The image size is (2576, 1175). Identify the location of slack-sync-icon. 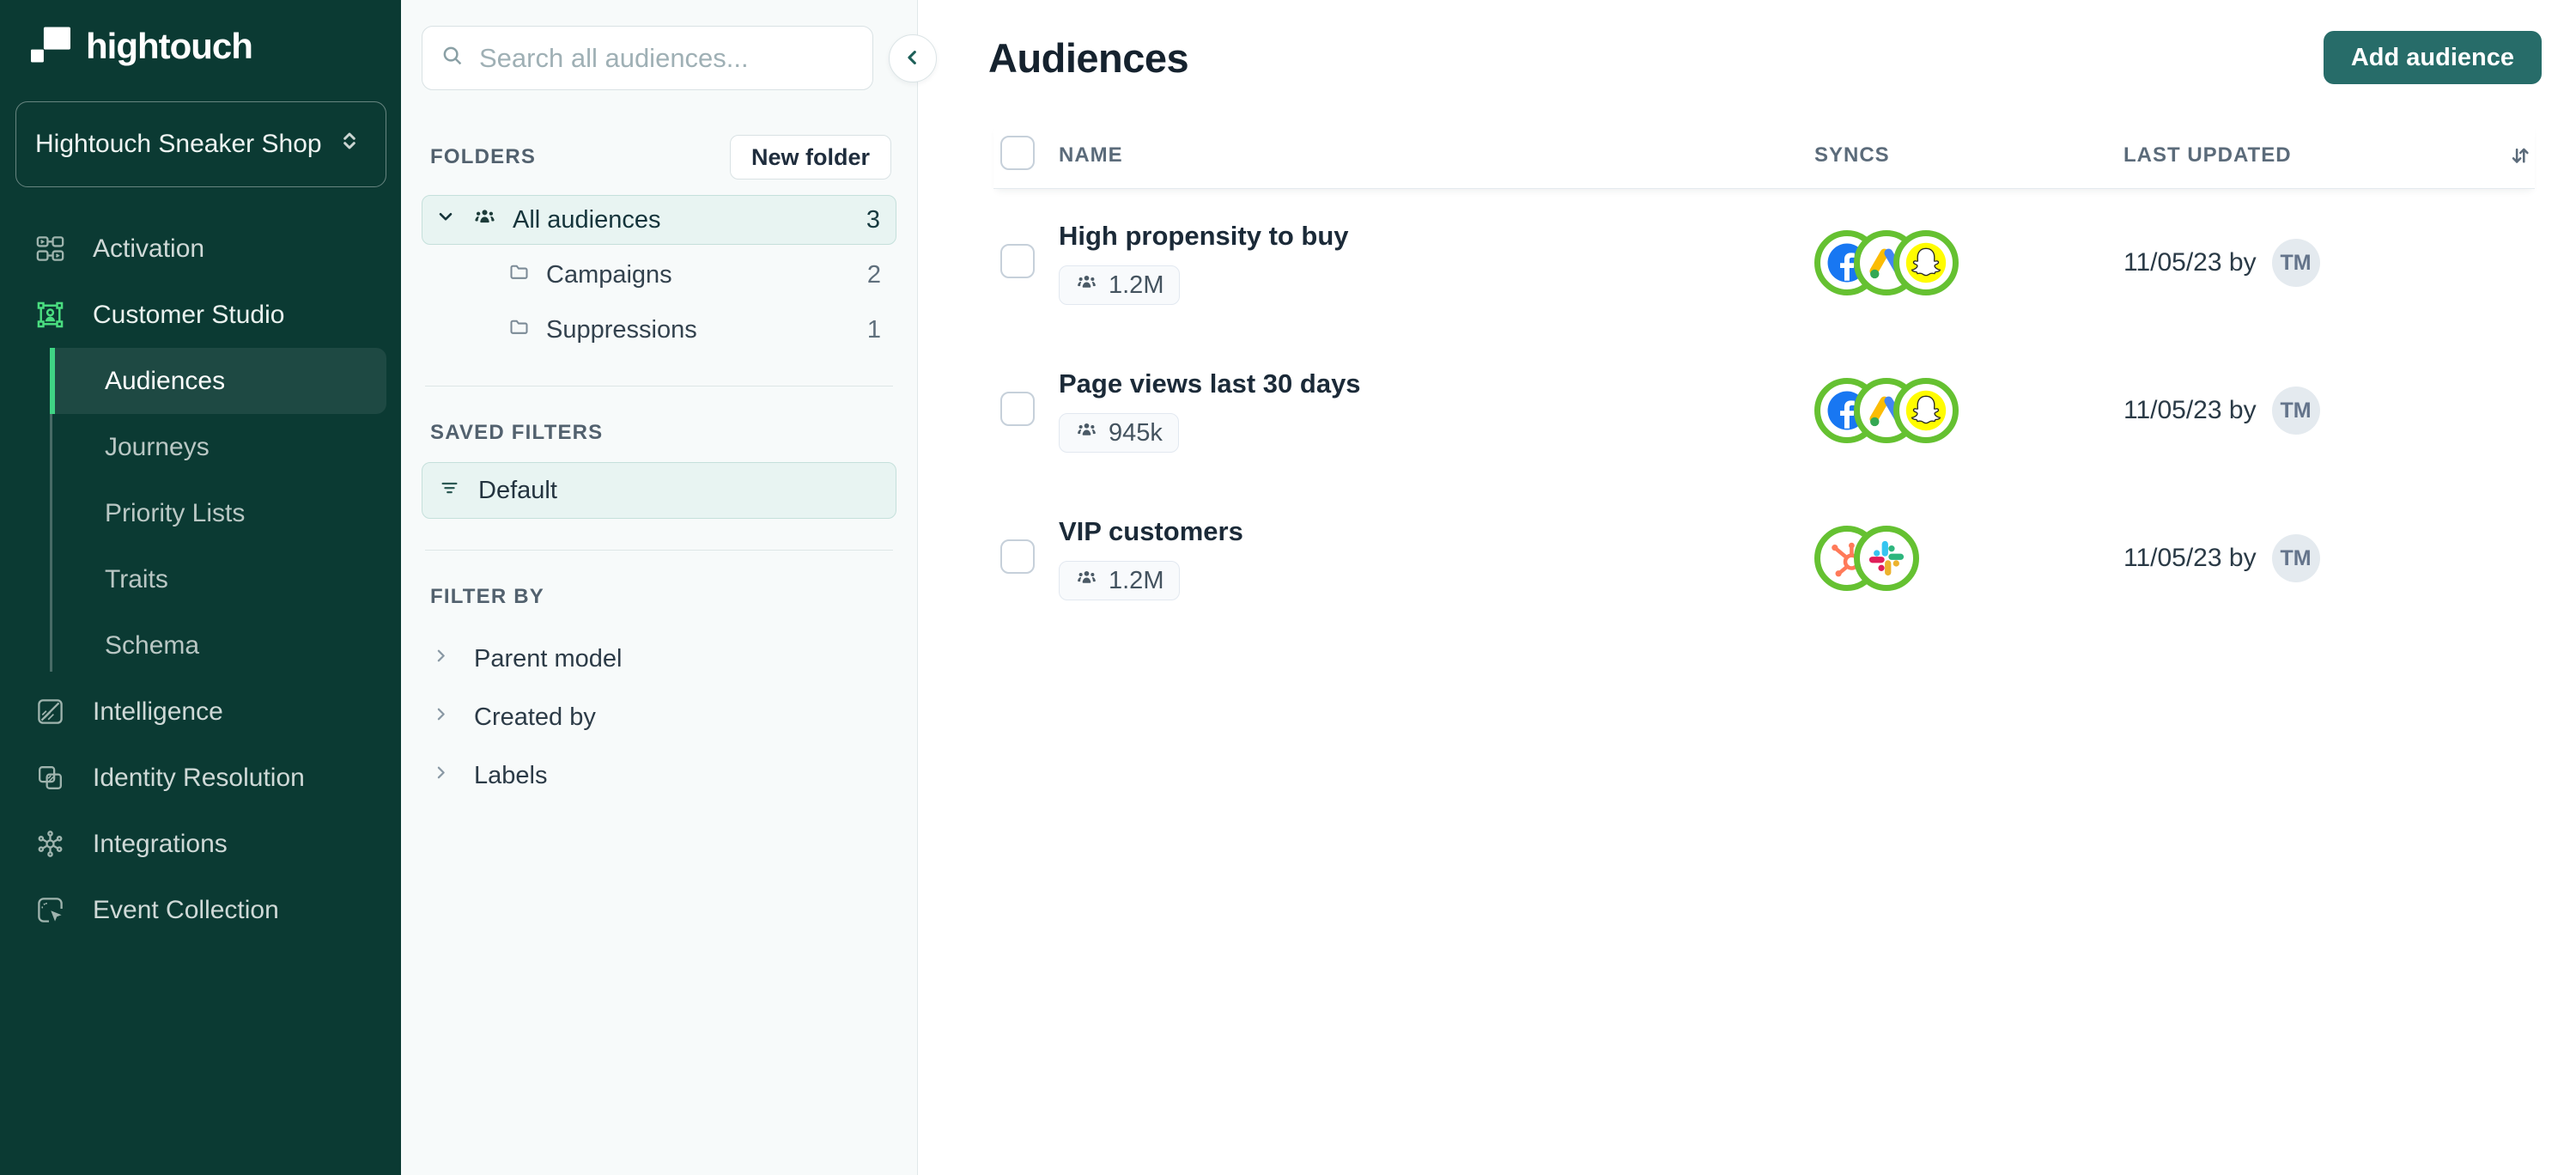
(1887, 558).